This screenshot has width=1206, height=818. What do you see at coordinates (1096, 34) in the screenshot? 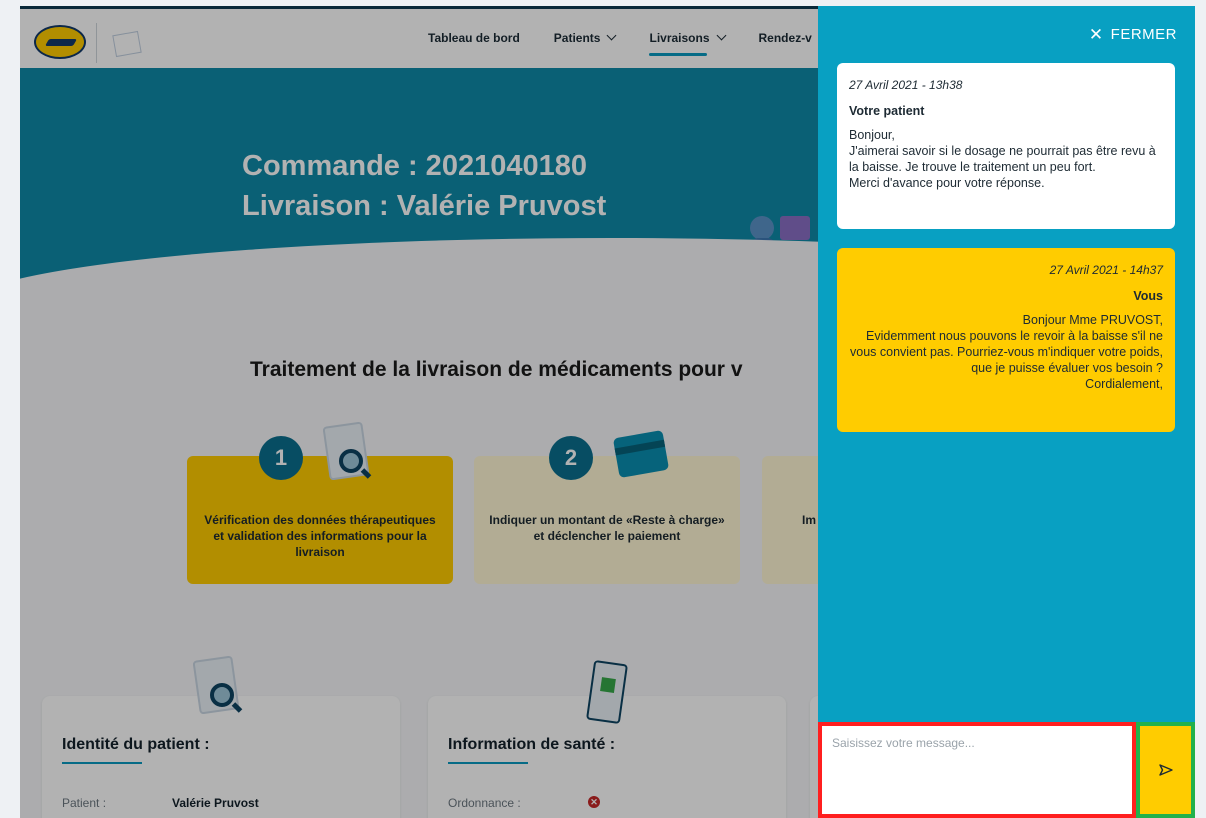
I see `close-icon: ✕` at bounding box center [1096, 34].